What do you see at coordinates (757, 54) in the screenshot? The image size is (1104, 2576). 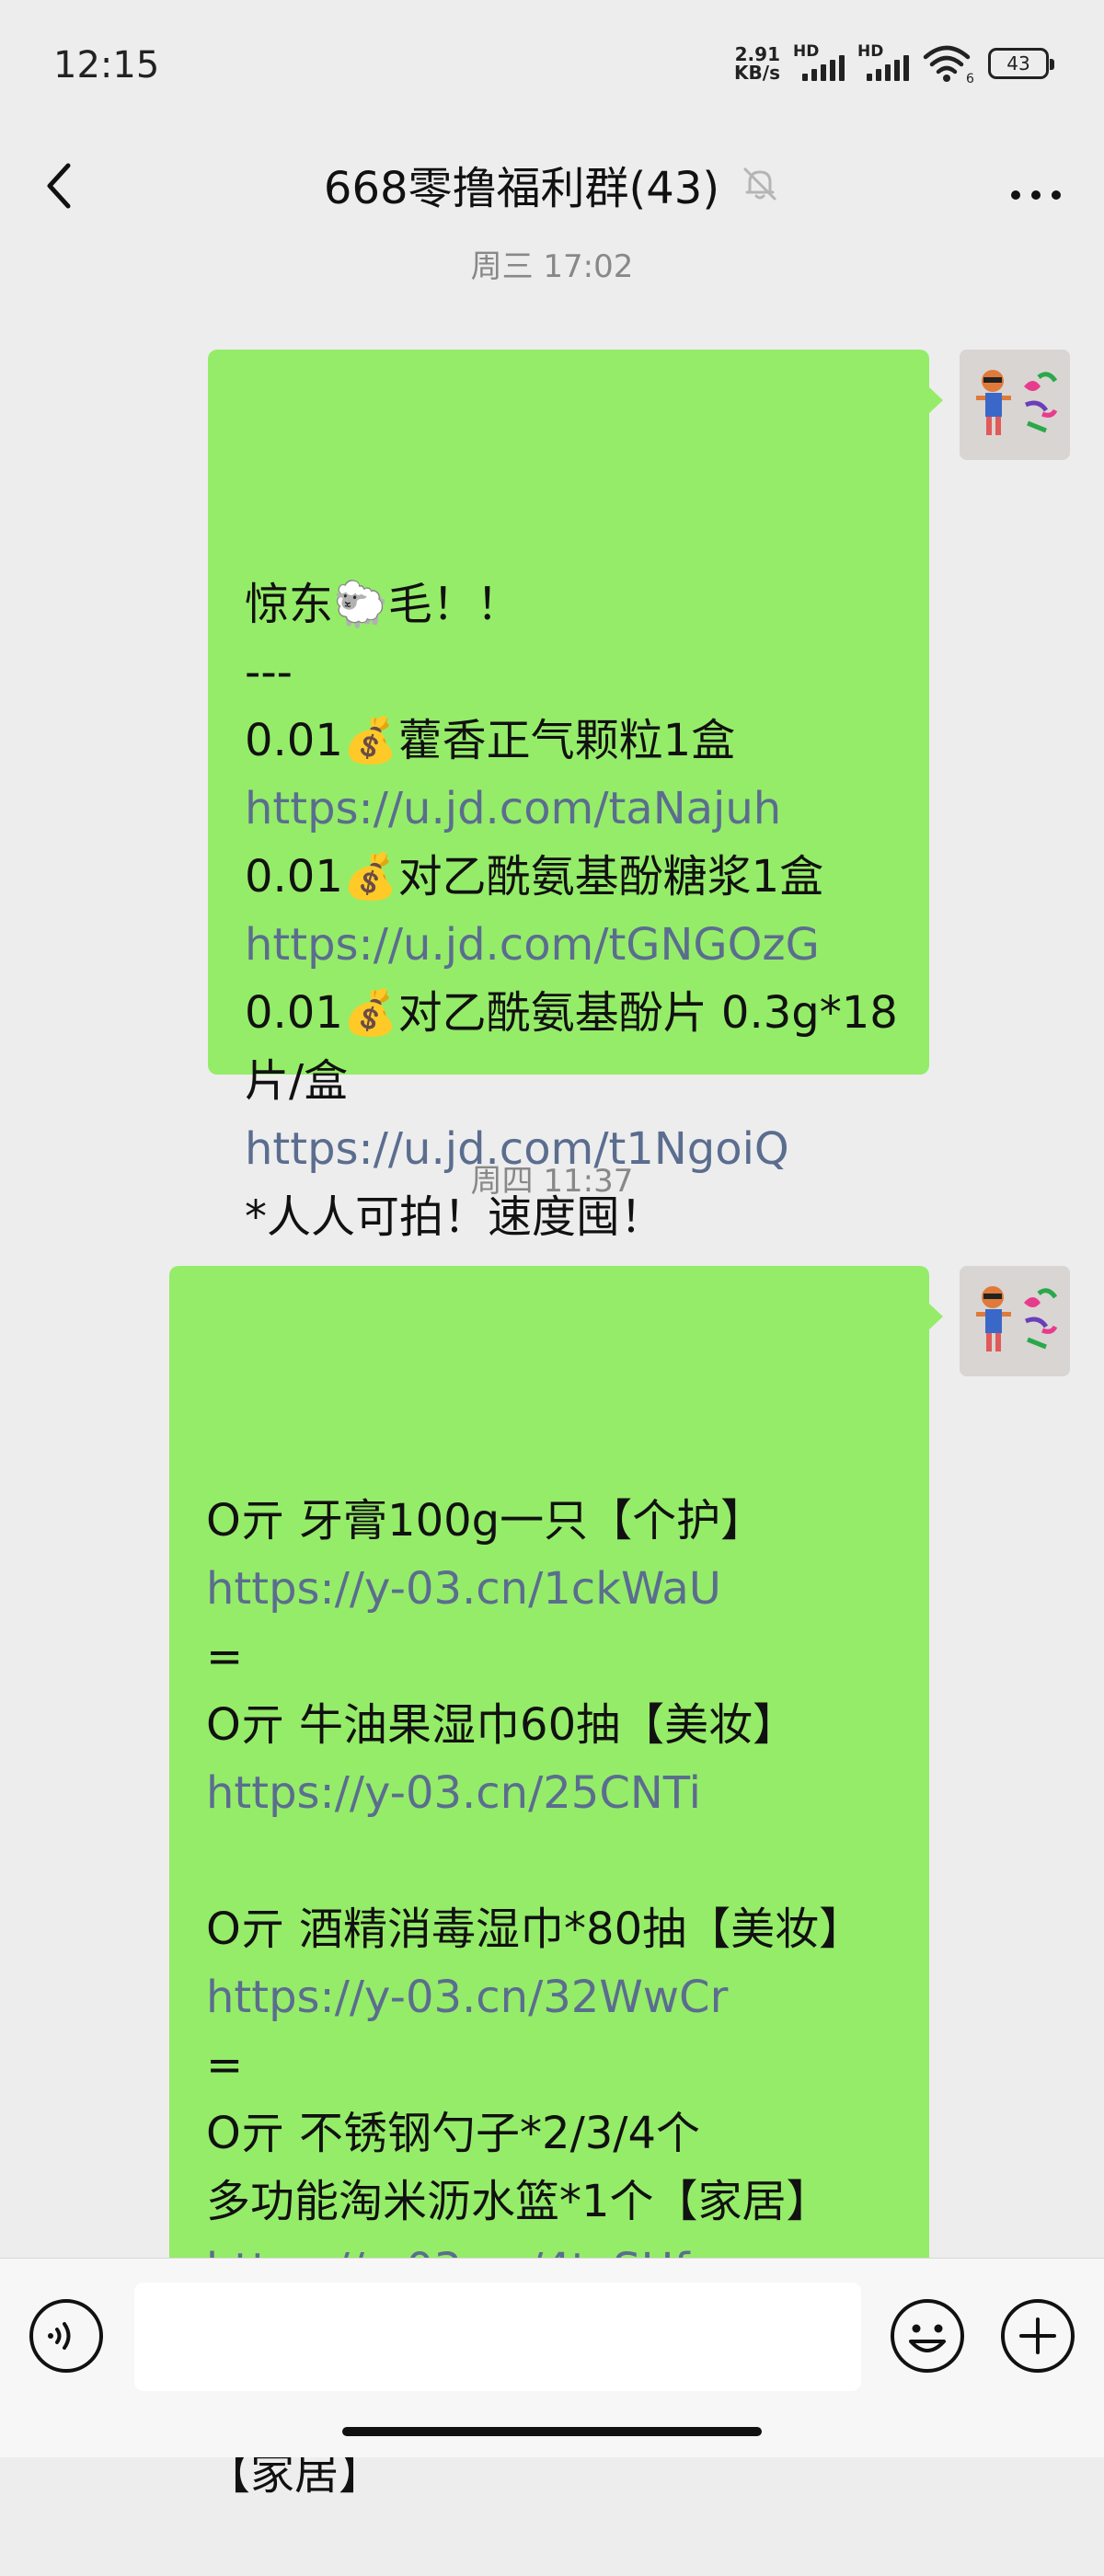 I see `network-speed-value: 2.91` at bounding box center [757, 54].